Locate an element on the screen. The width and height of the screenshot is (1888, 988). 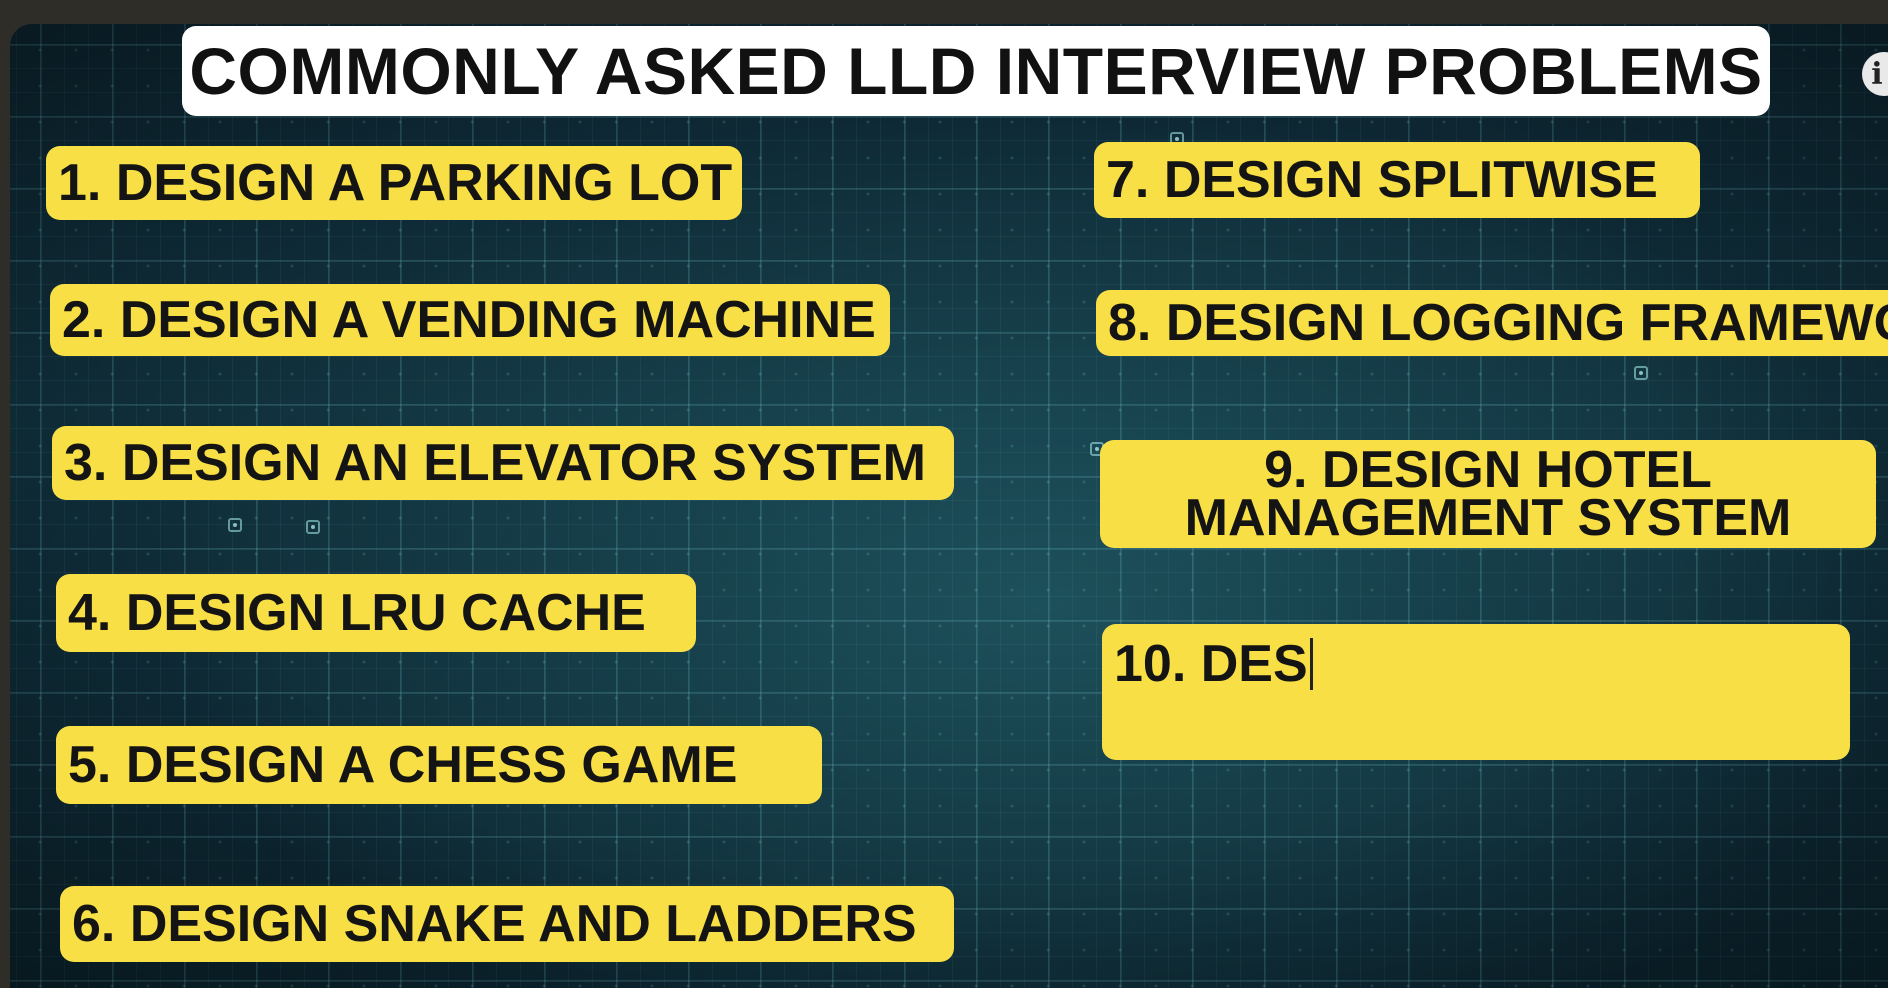
list-item: 3. DESIGN AN ELEVATOR SYSTEM is located at coordinates (503, 463).